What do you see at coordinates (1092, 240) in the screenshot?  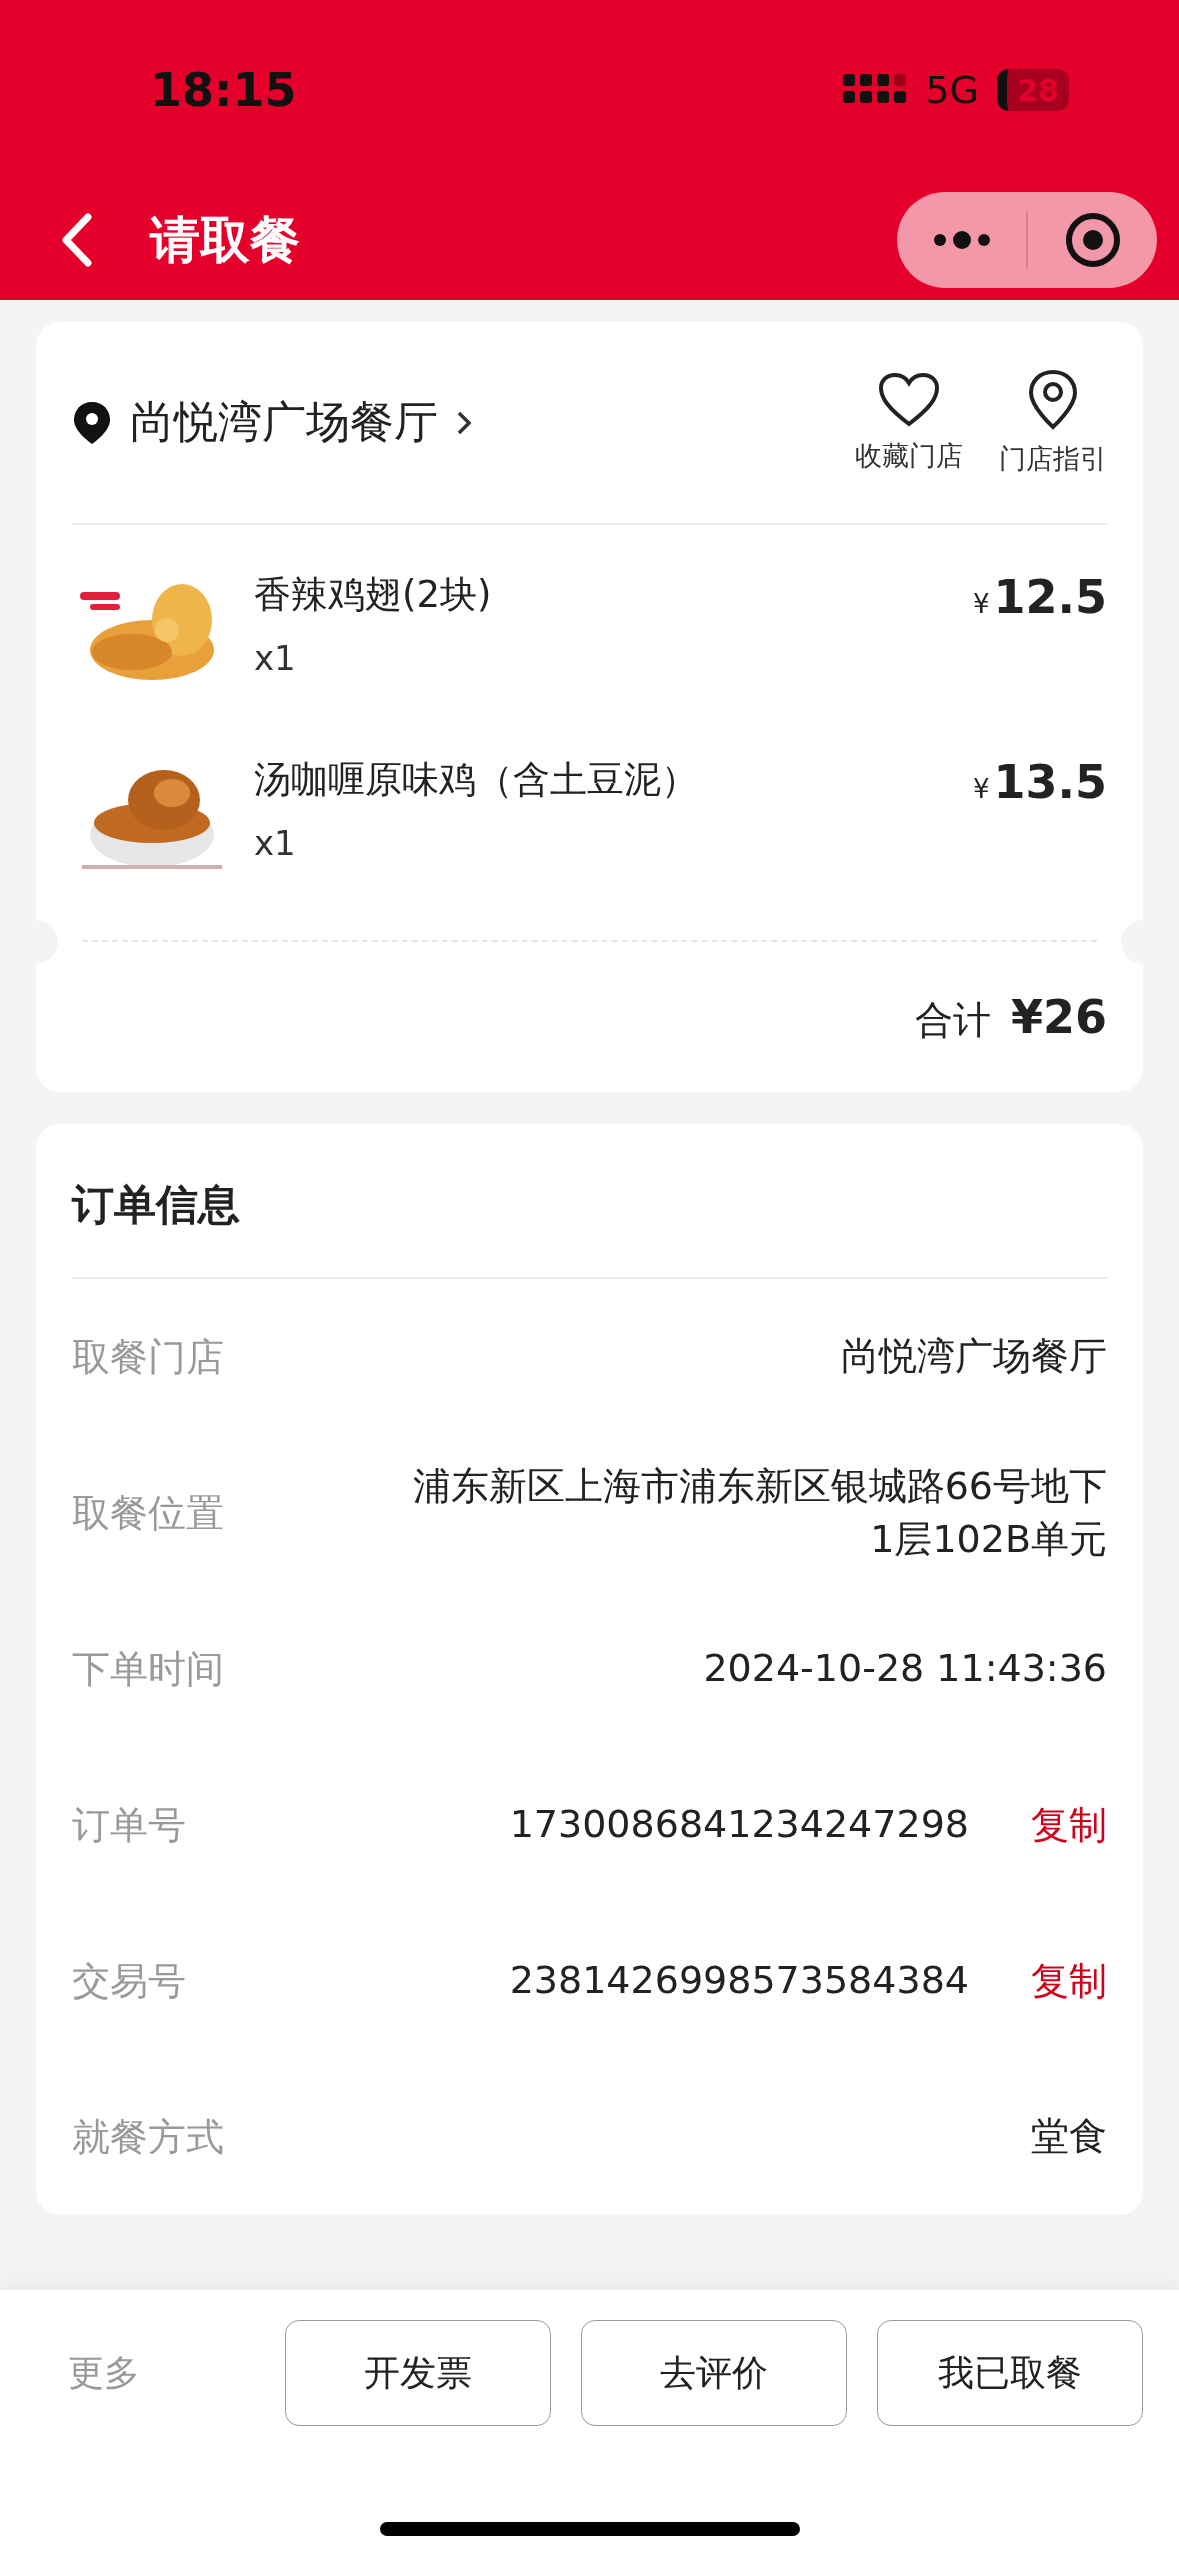 I see `target-icon` at bounding box center [1092, 240].